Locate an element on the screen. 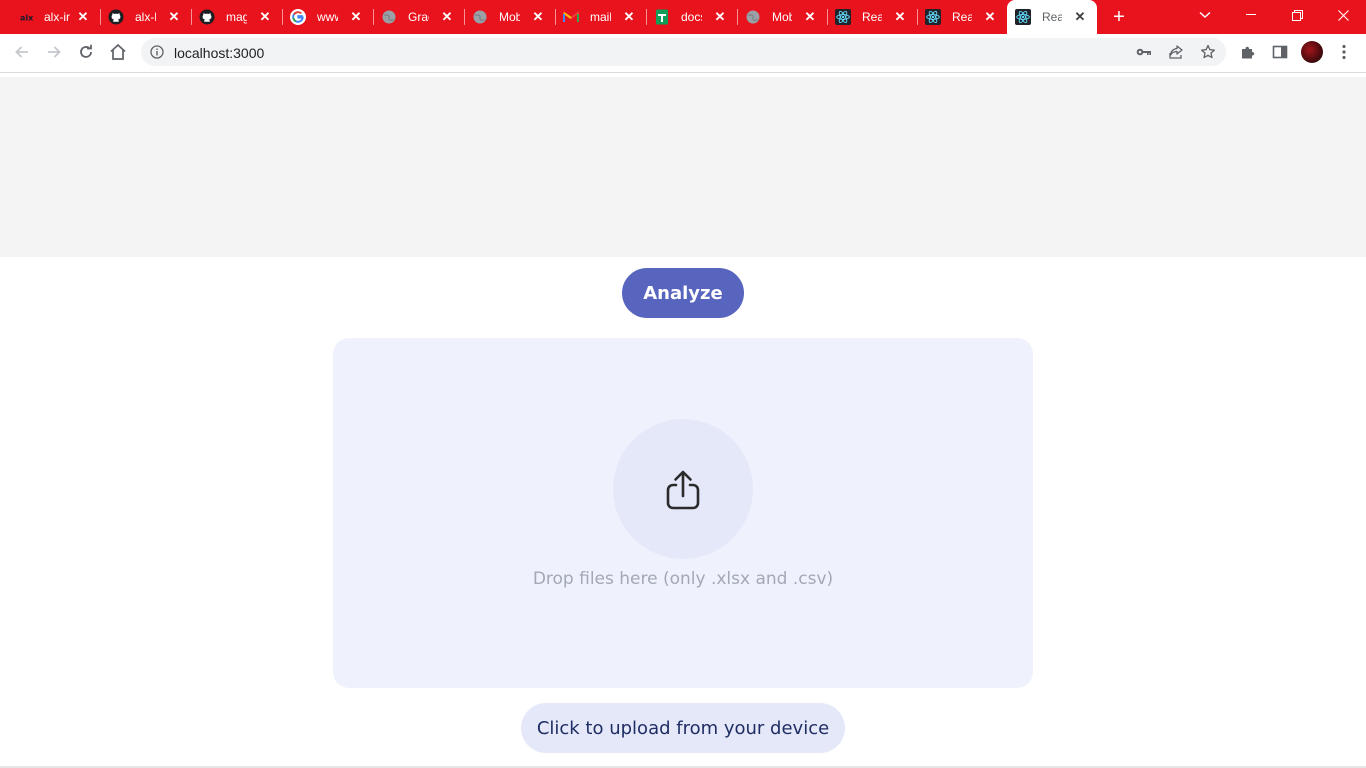  arrow-left-icon is located at coordinates (21, 52).